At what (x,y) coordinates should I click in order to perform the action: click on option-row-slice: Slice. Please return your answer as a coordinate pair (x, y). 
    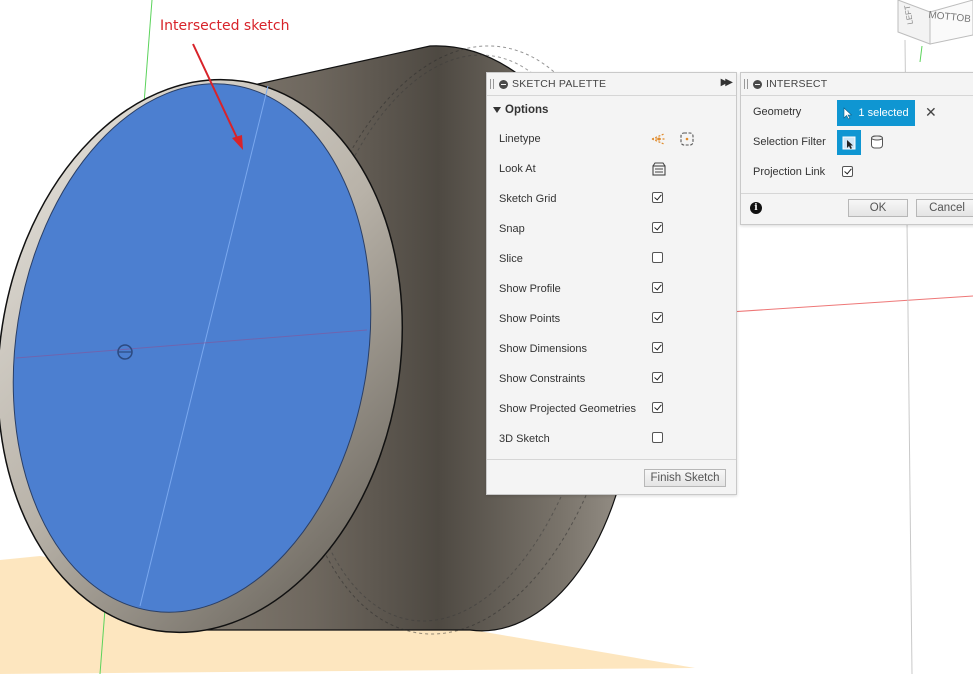
    Looking at the image, I should click on (611, 259).